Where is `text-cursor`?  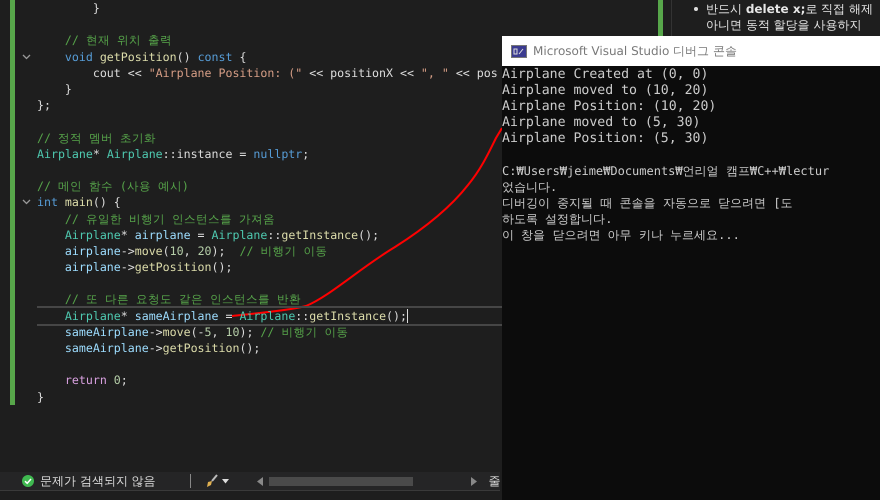 text-cursor is located at coordinates (407, 316).